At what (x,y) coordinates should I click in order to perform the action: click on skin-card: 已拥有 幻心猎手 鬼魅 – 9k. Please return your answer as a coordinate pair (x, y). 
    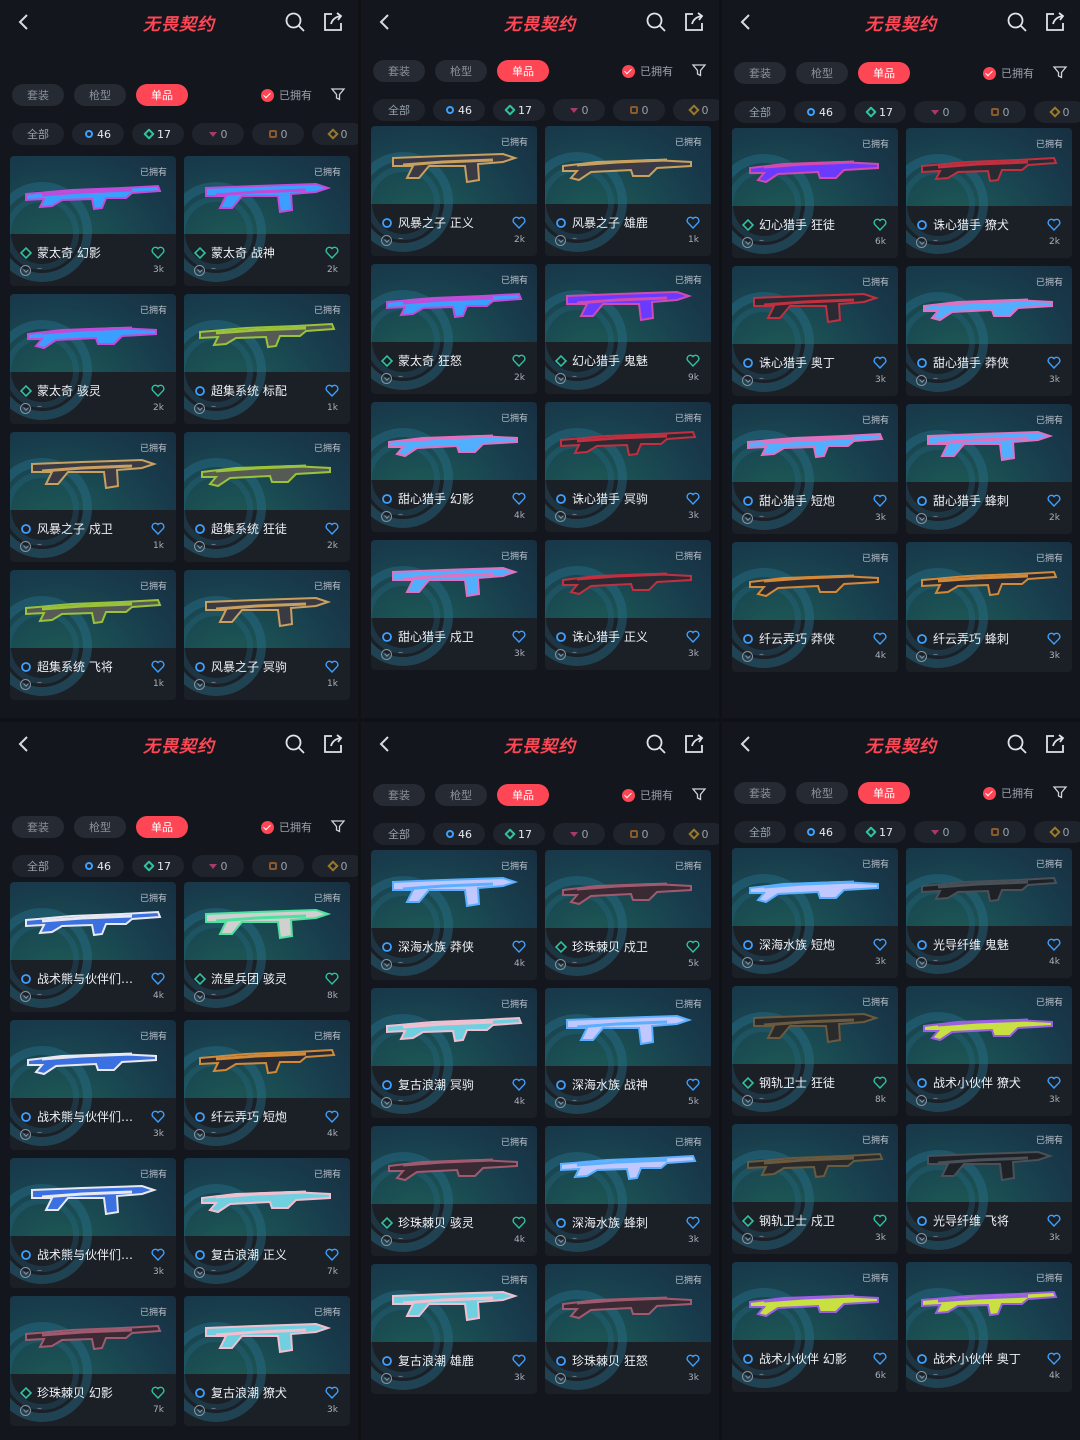
    Looking at the image, I should click on (628, 329).